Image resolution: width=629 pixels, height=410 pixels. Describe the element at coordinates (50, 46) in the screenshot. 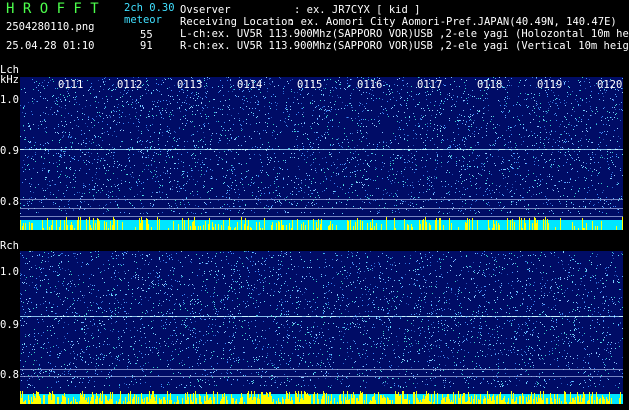

I see `datetime: 25.04.28 01:10` at that location.